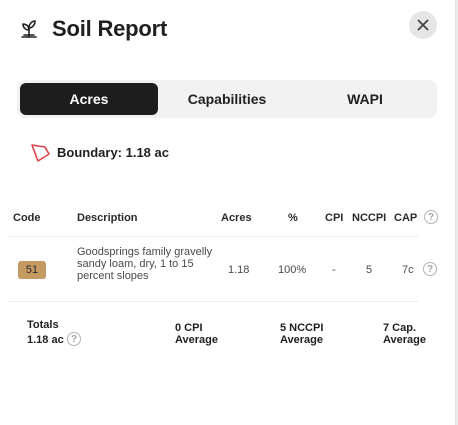  Describe the element at coordinates (334, 270) in the screenshot. I see `row-cpi: -` at that location.